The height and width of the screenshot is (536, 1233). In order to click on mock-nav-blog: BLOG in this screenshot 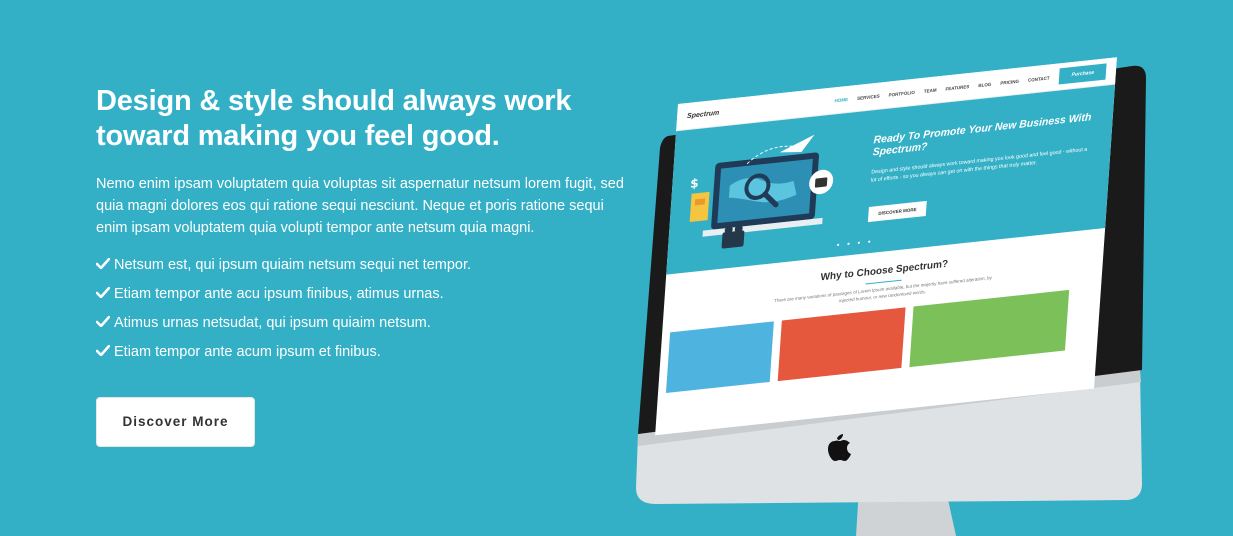, I will do `click(985, 84)`.